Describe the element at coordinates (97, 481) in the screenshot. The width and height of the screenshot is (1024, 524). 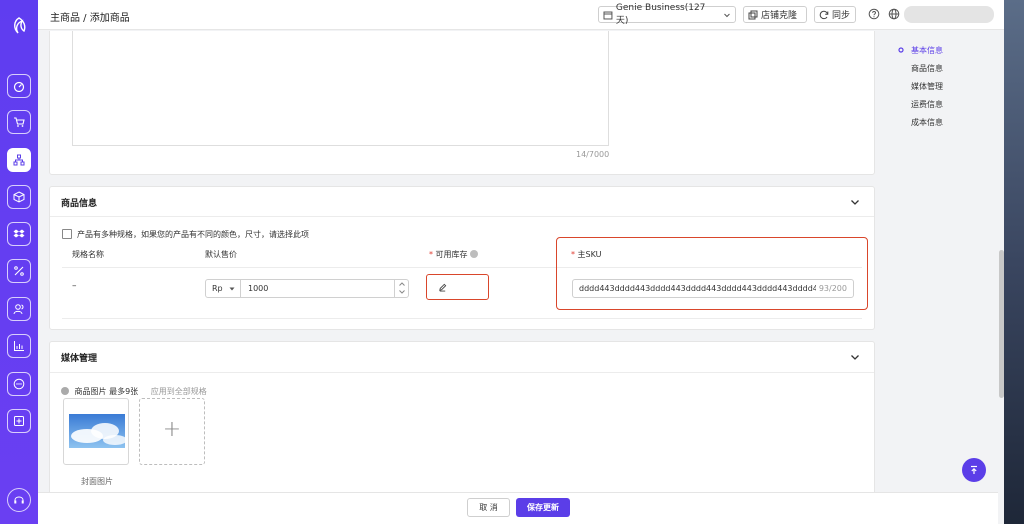
I see `cover-label: 封面图片` at that location.